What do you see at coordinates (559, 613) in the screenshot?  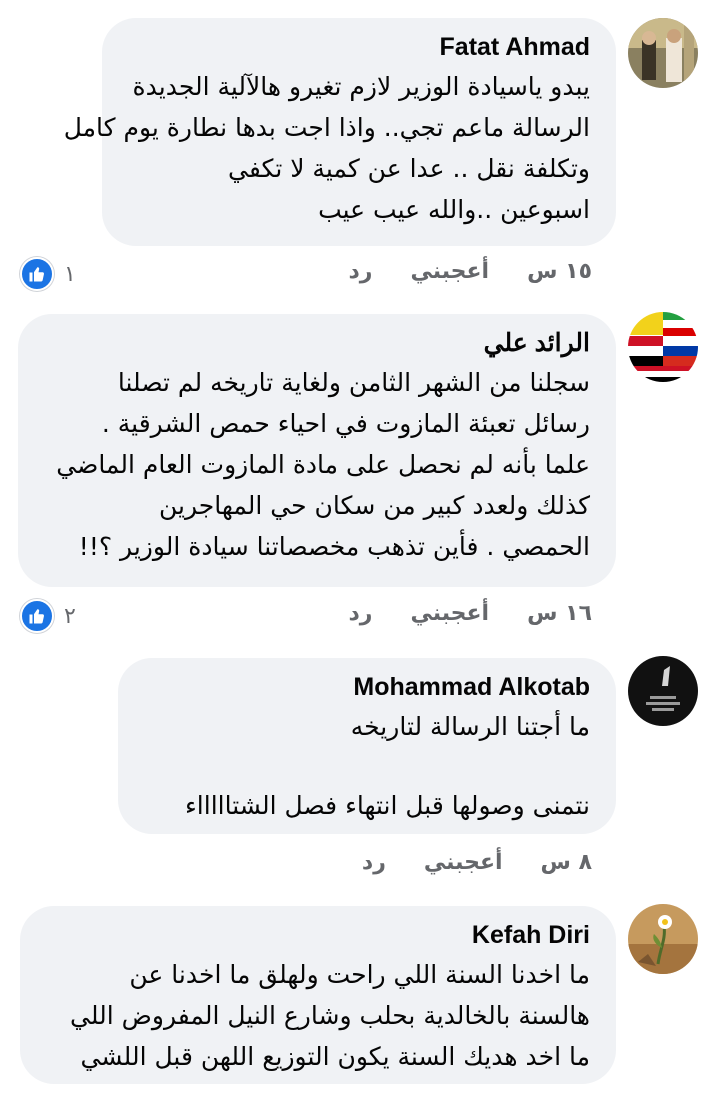 I see `timestamp: ١٦ س` at bounding box center [559, 613].